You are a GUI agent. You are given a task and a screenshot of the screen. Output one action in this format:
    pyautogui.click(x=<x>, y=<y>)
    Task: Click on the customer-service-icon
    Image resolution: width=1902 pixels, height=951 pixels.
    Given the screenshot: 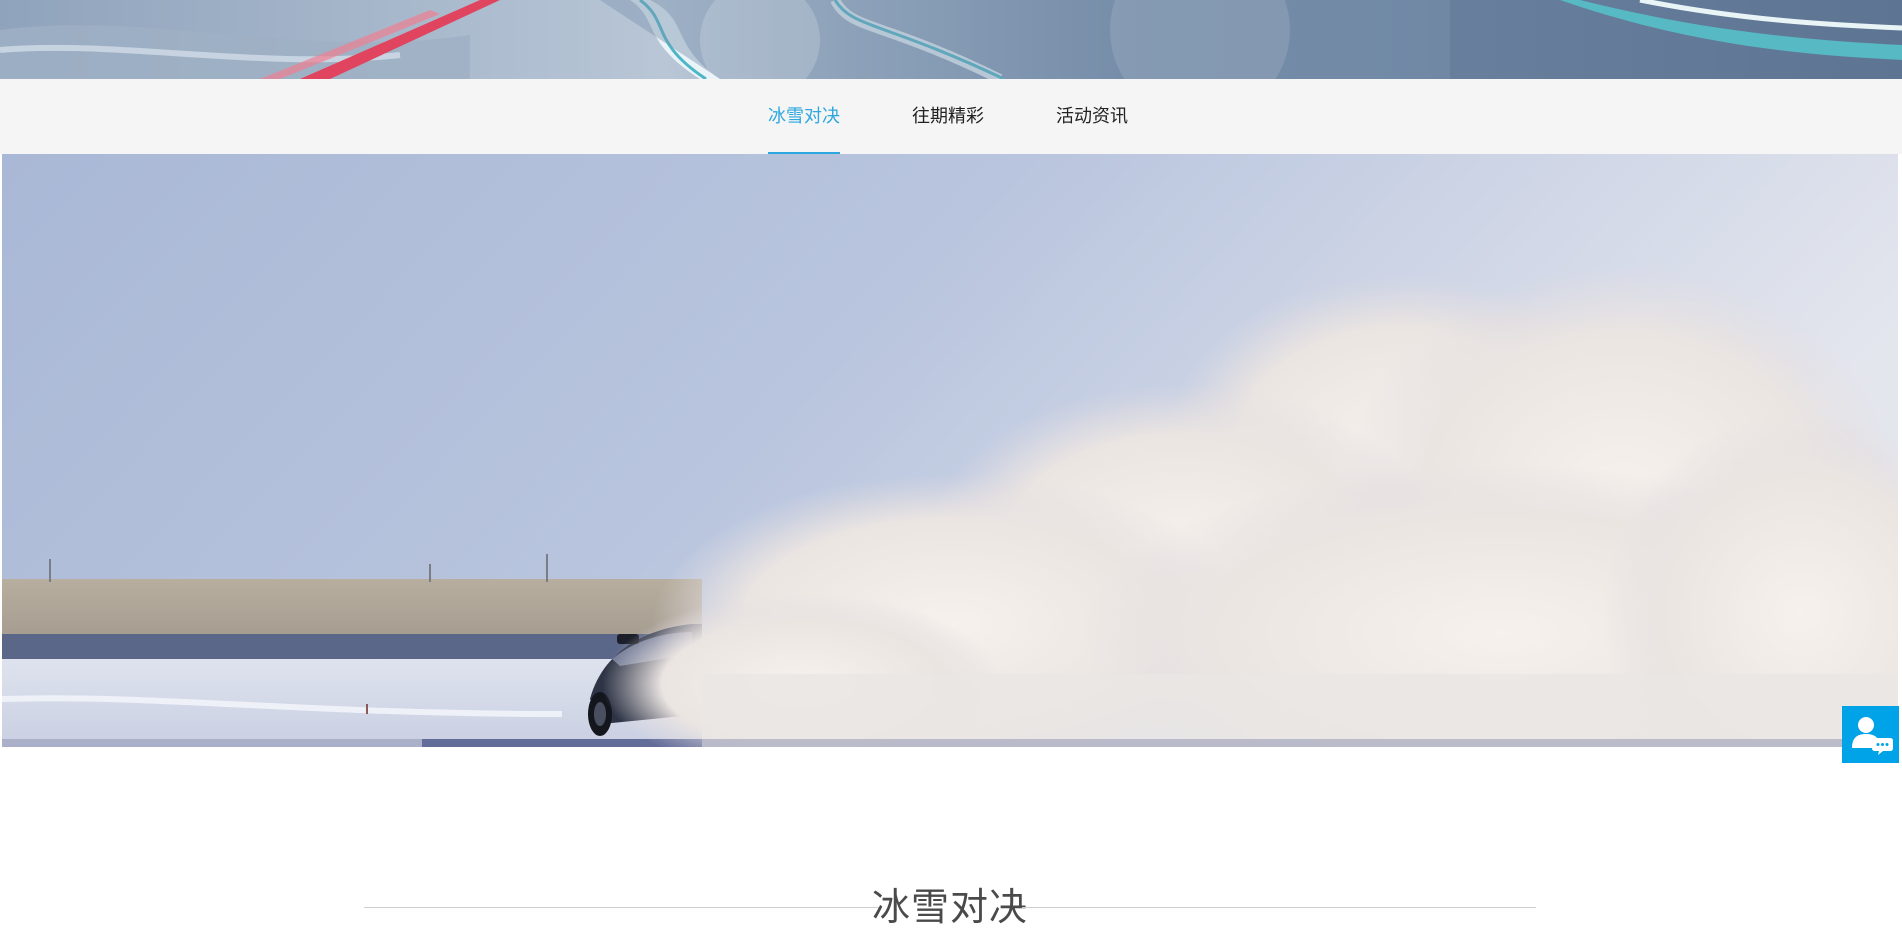 What is the action you would take?
    pyautogui.click(x=1872, y=736)
    